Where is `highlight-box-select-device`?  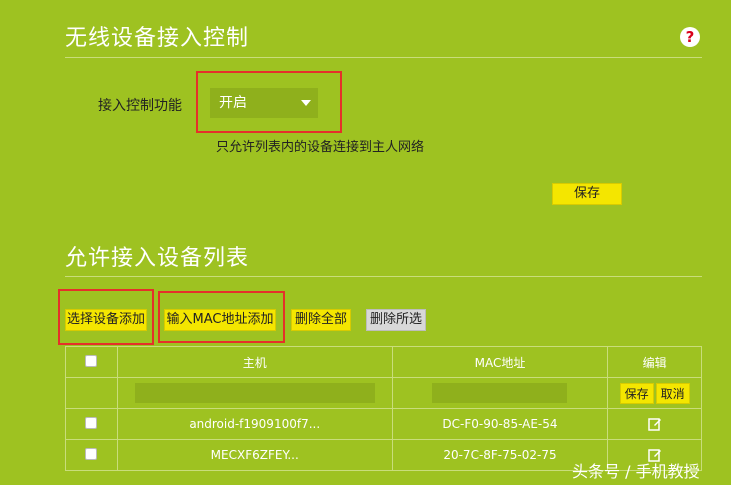
highlight-box-select-device is located at coordinates (106, 317).